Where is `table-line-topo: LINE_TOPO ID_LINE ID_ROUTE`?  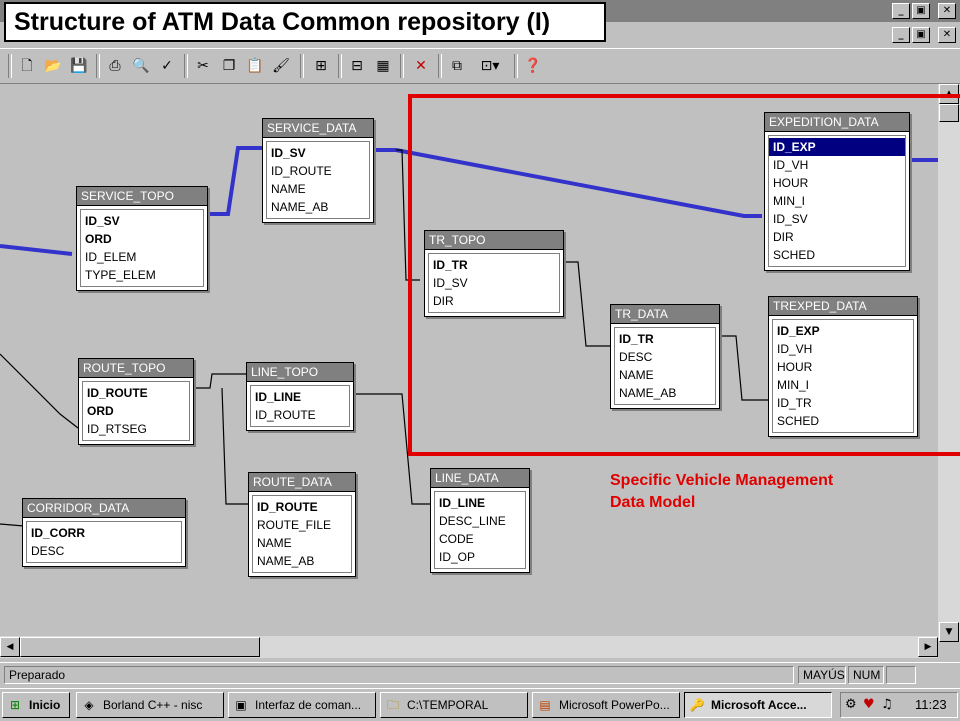 table-line-topo: LINE_TOPO ID_LINE ID_ROUTE is located at coordinates (300, 396).